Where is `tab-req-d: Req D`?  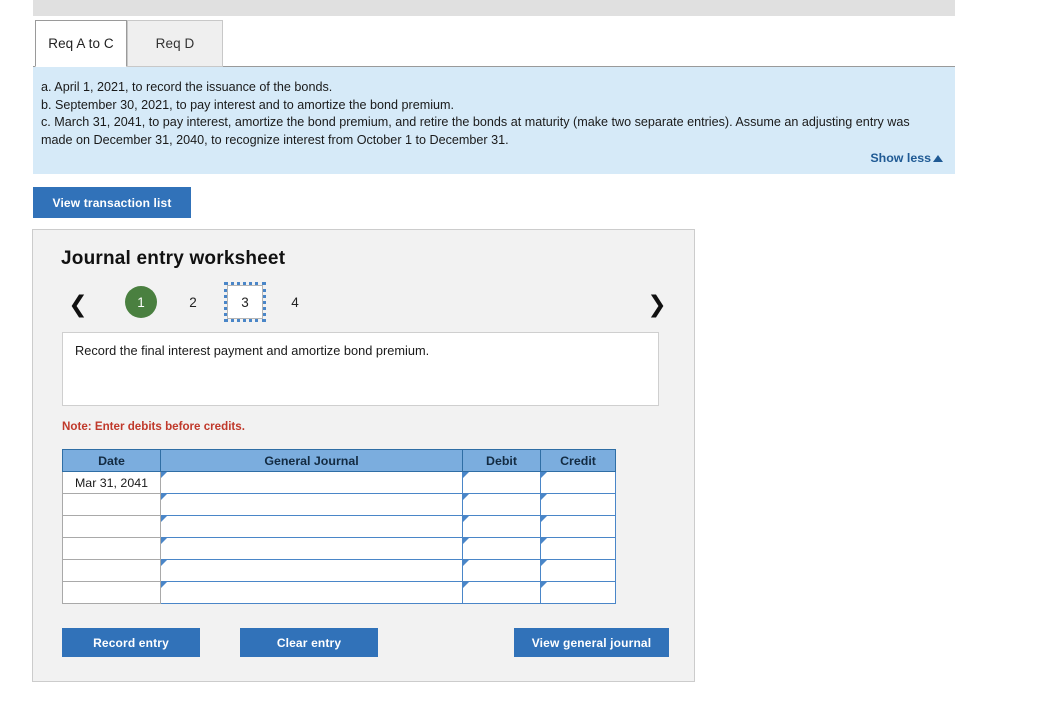
tab-req-d: Req D is located at coordinates (175, 43).